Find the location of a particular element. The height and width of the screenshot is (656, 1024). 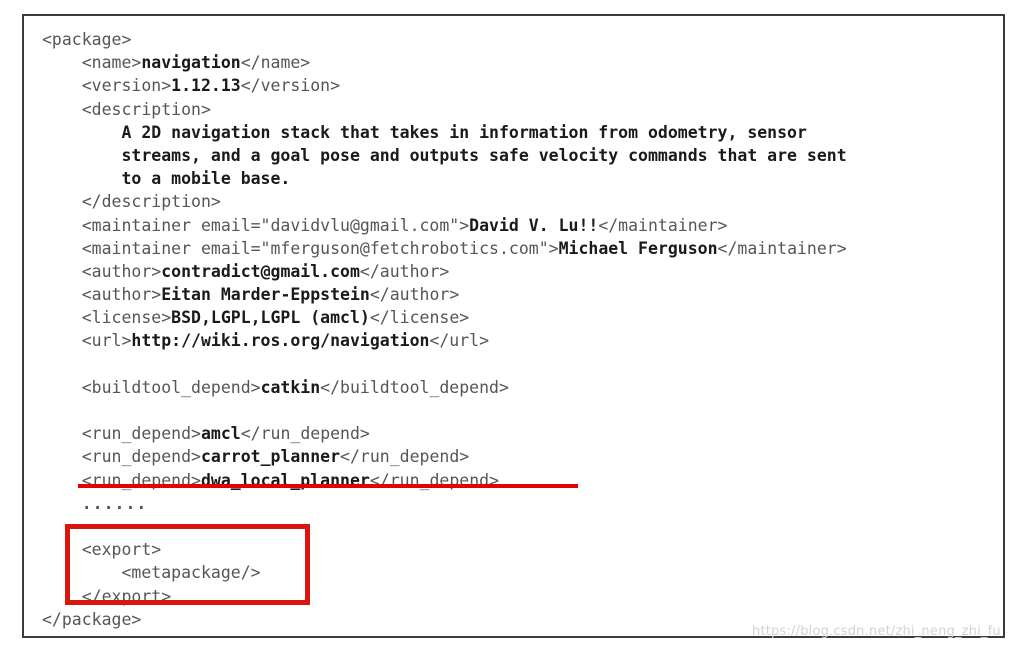

code-token-val: contradict@gmail.com is located at coordinates (260, 271).